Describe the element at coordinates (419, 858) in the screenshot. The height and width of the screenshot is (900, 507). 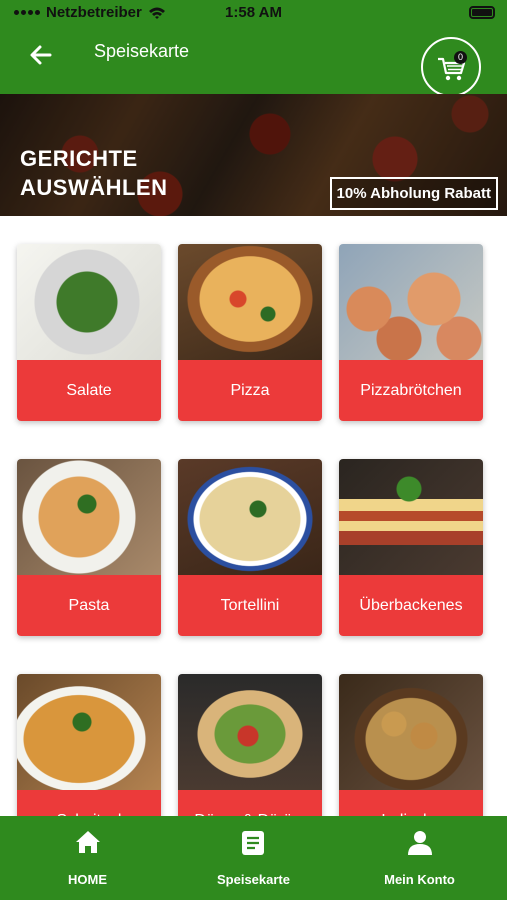
I see `nav-mein-konto: Mein Konto` at that location.